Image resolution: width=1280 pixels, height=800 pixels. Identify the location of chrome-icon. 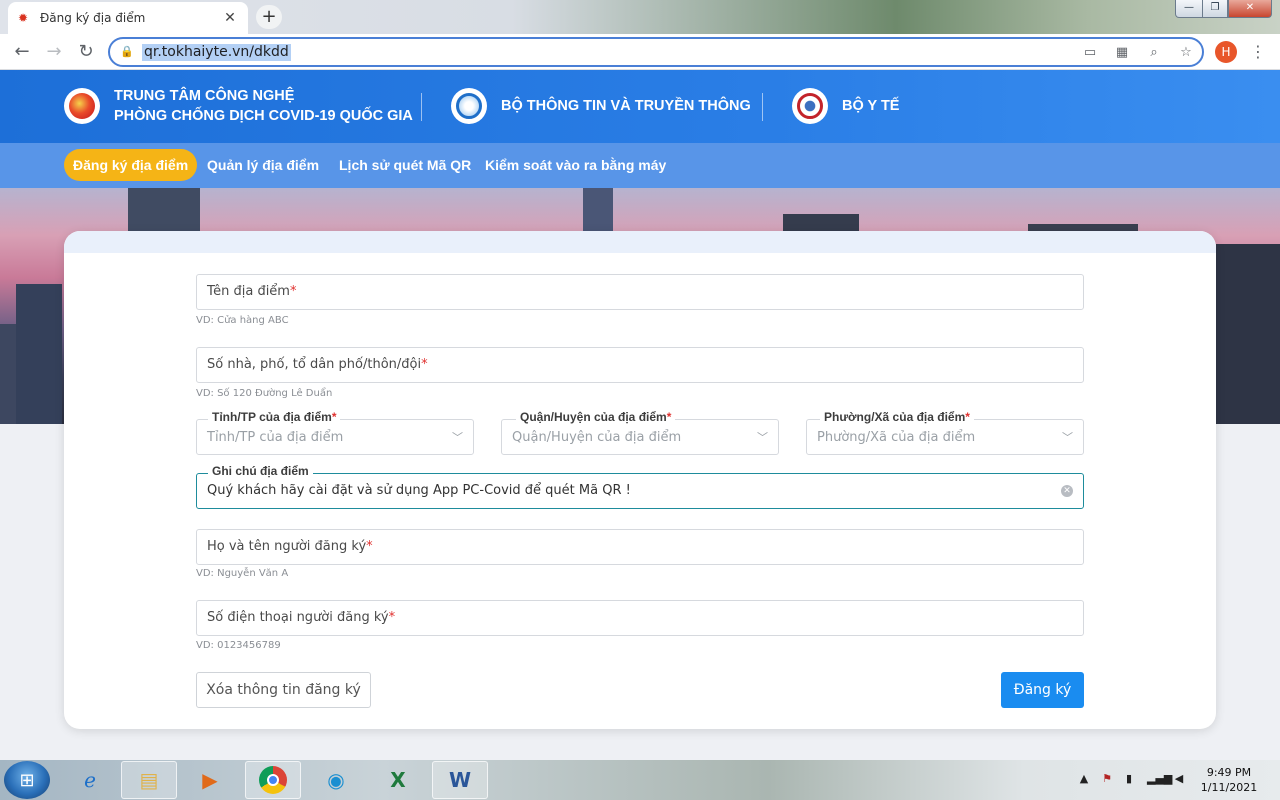
(273, 780).